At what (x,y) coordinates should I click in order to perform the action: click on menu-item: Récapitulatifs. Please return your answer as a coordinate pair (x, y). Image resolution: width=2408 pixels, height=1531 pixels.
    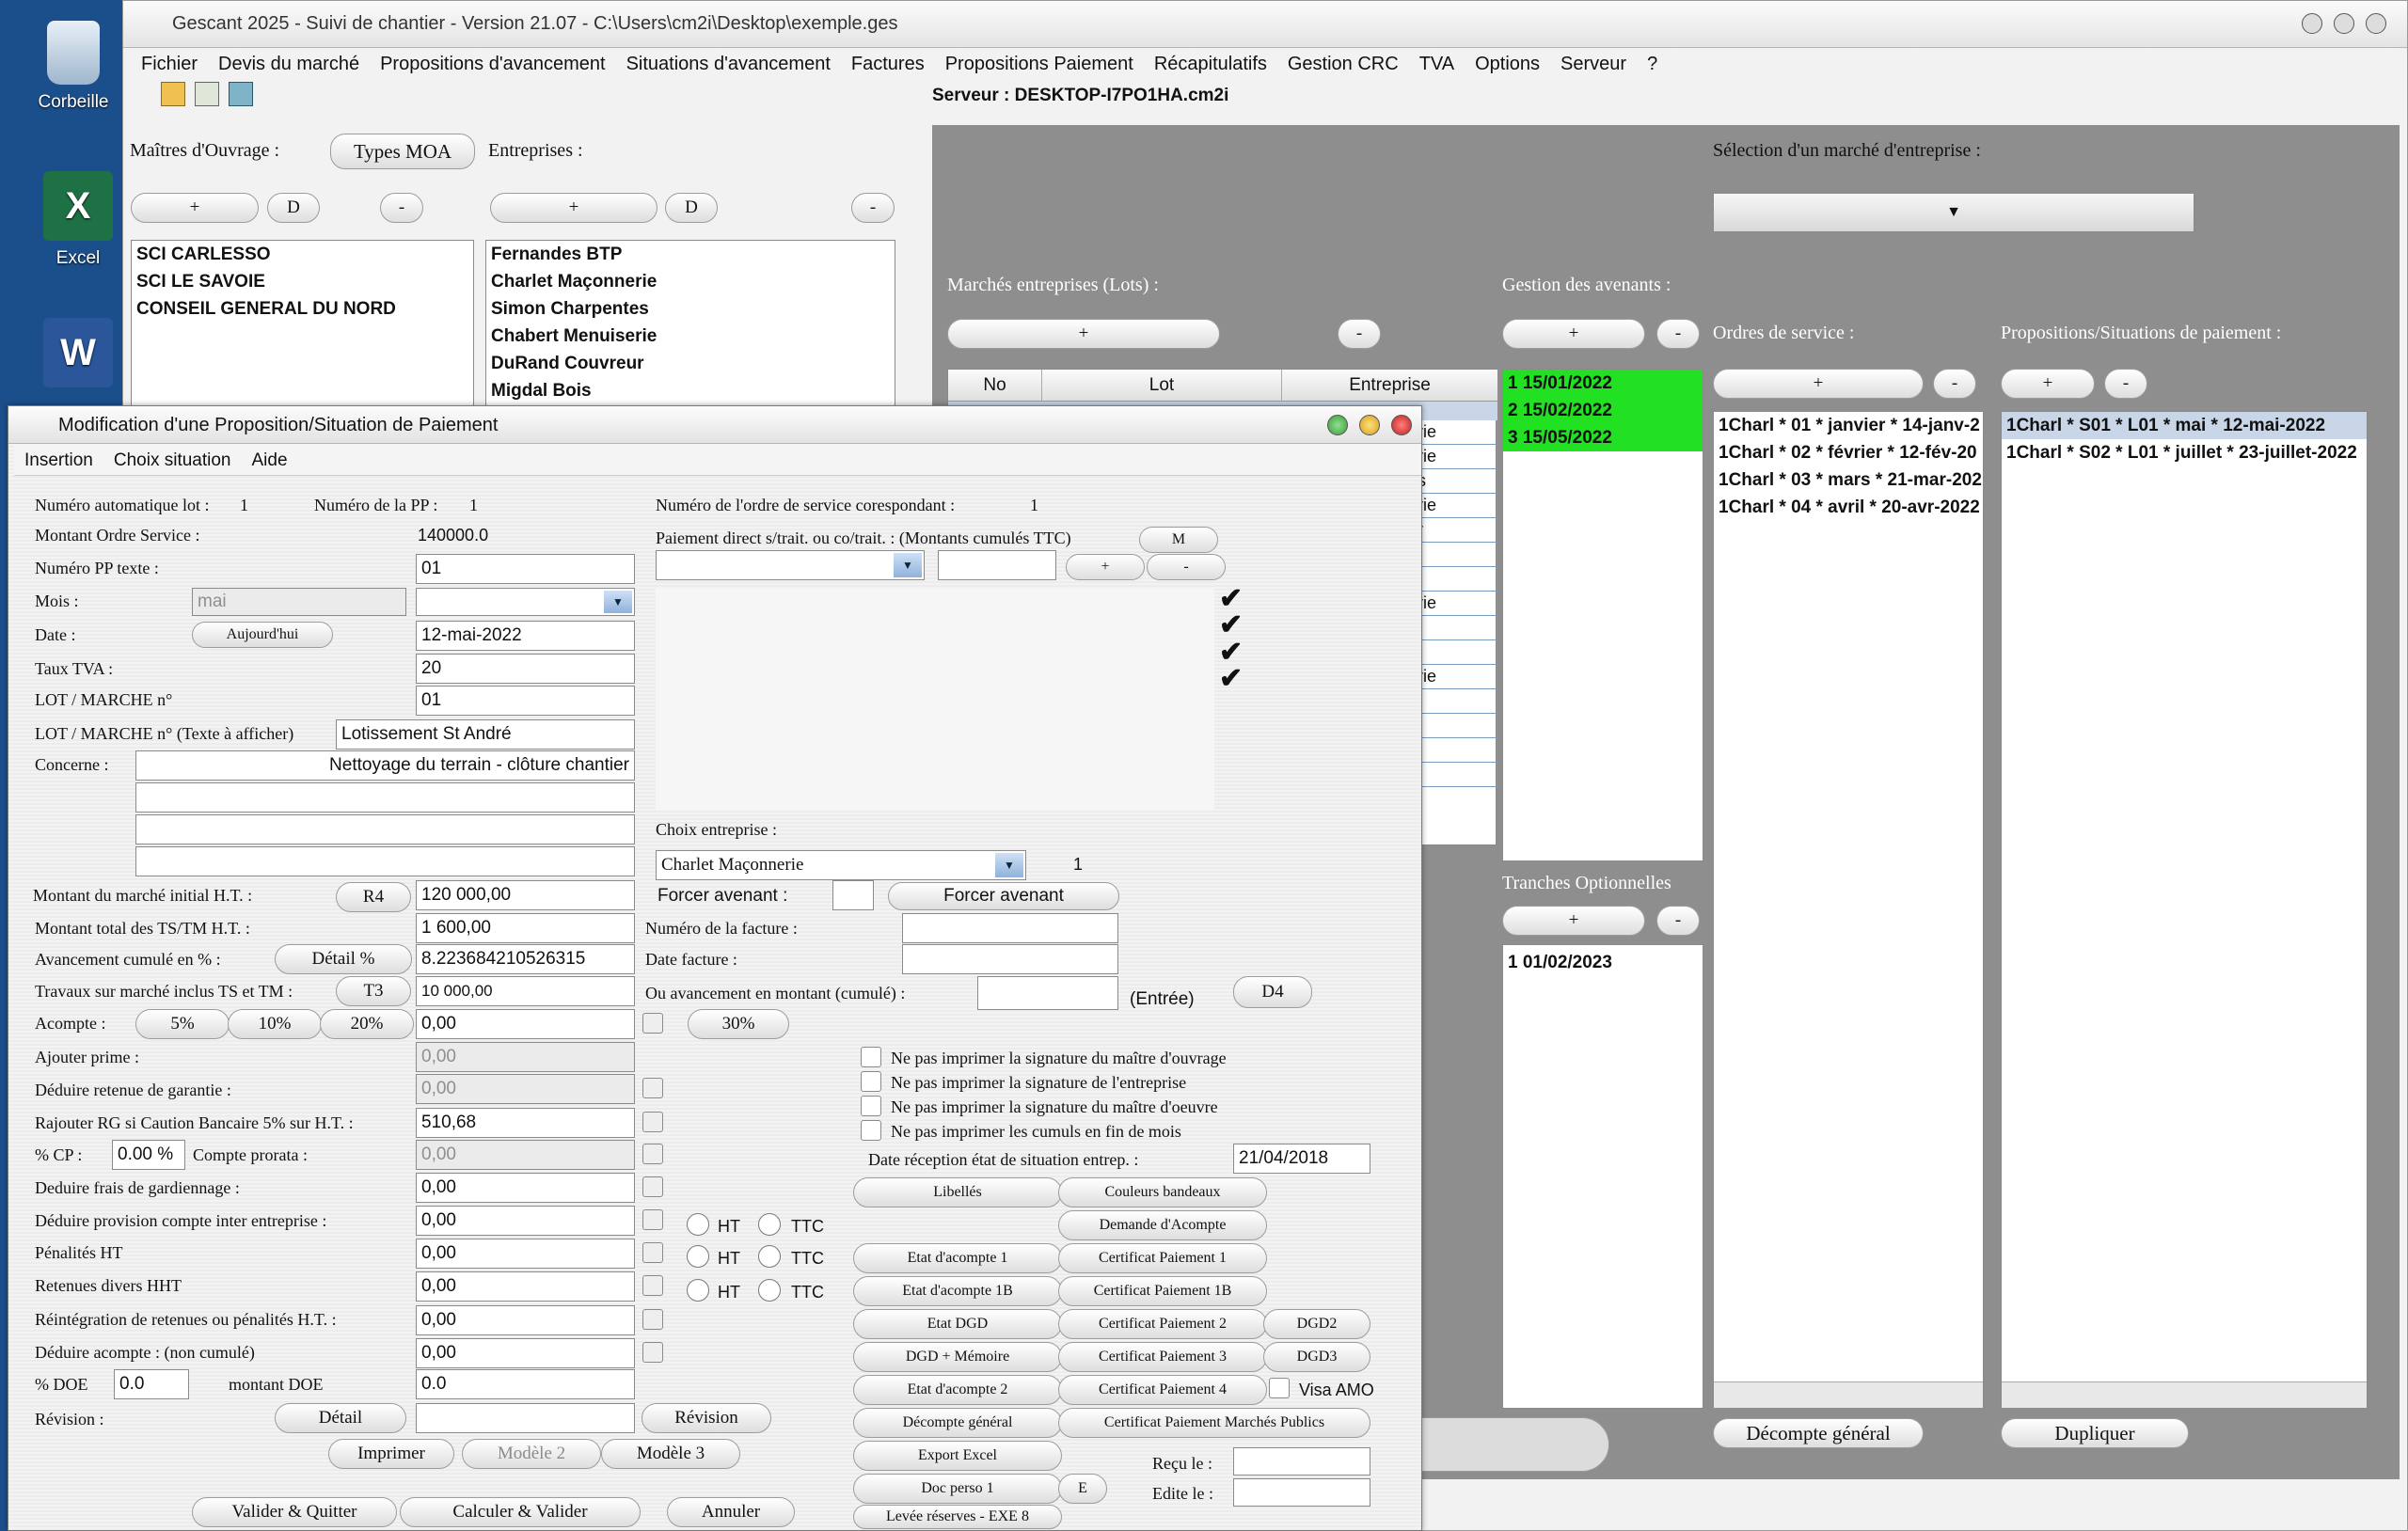
    Looking at the image, I should click on (1210, 64).